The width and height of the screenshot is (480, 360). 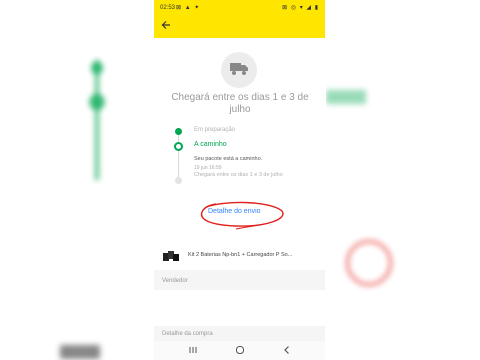 What do you see at coordinates (239, 27) in the screenshot?
I see `app-bar` at bounding box center [239, 27].